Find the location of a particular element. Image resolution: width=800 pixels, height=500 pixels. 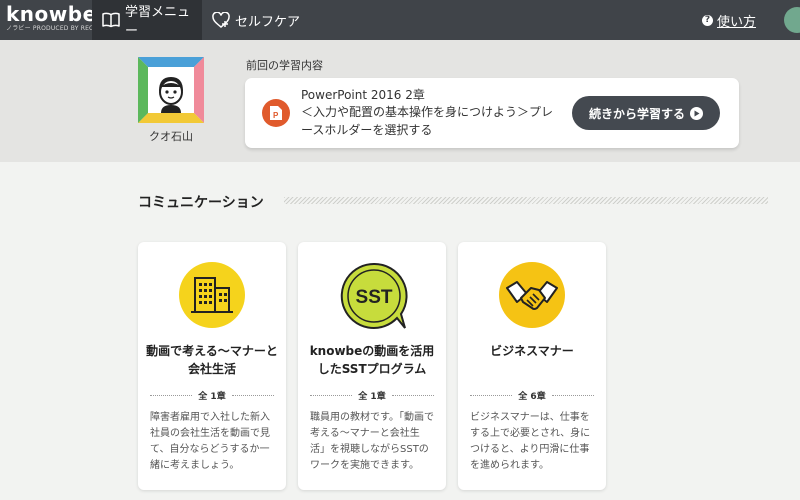

chapter-count: 全 6章 is located at coordinates (532, 395).